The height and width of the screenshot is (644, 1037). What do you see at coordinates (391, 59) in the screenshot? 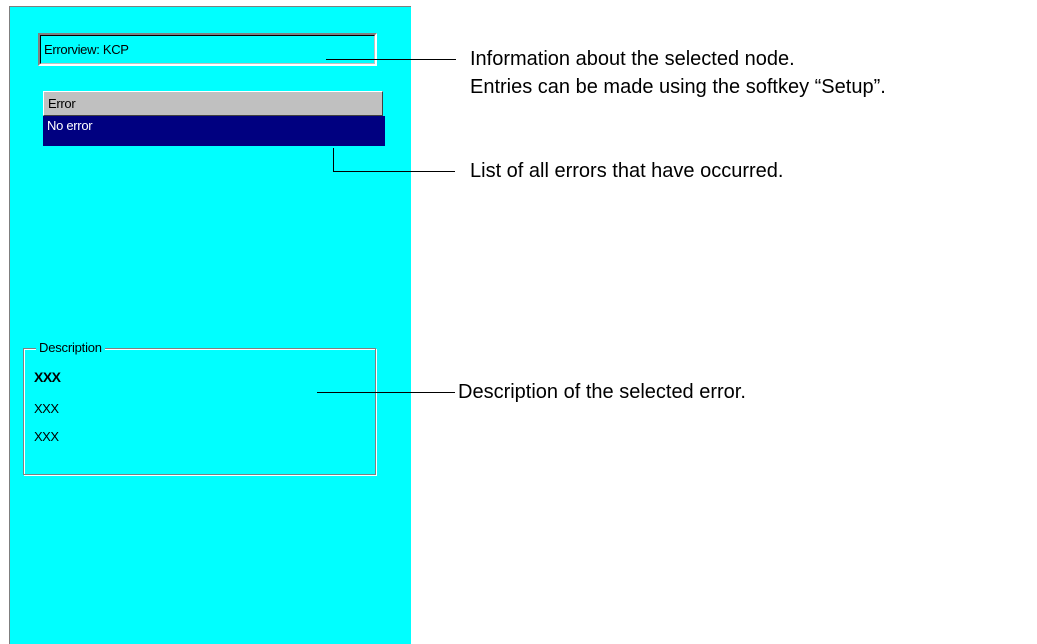
I see `node-info-leader-line` at bounding box center [391, 59].